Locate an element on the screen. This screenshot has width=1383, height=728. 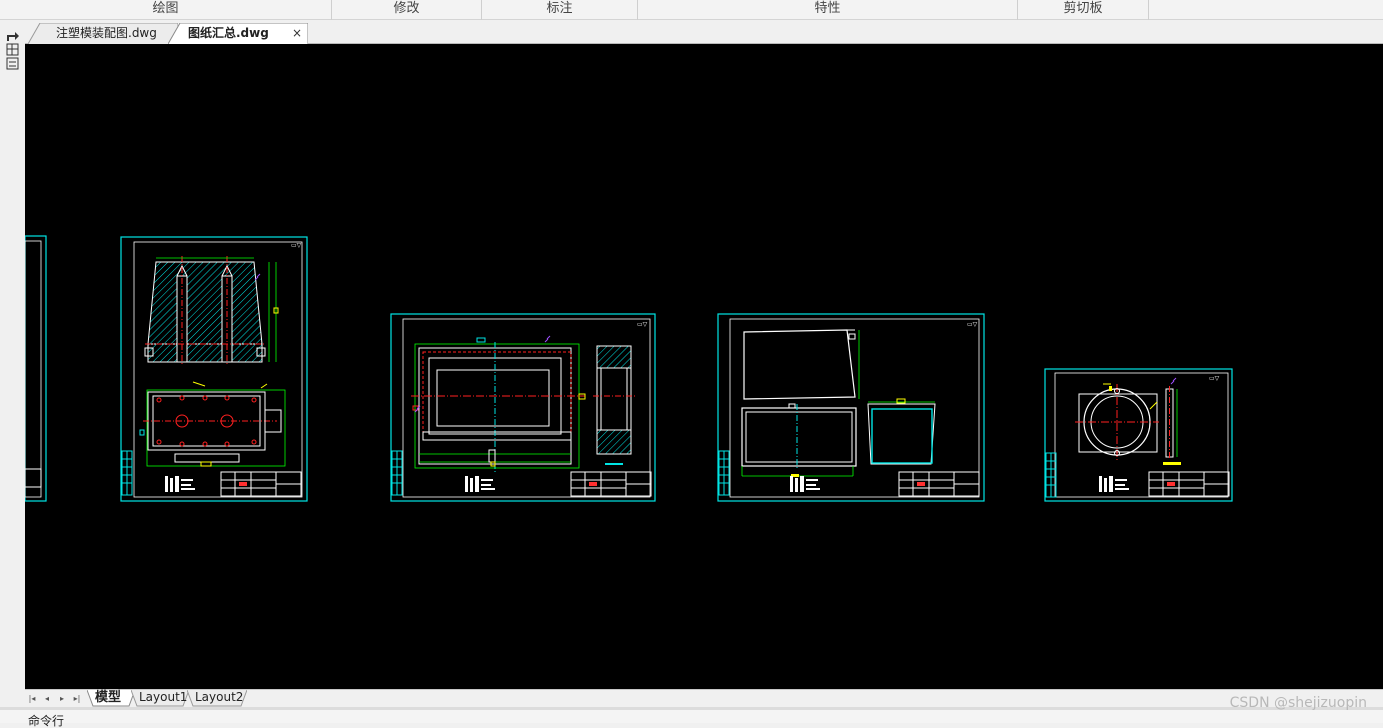
left-tool-strip is located at coordinates (12, 355).